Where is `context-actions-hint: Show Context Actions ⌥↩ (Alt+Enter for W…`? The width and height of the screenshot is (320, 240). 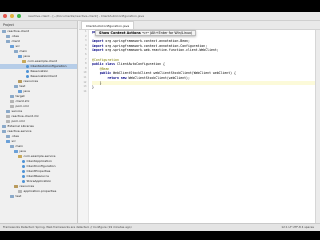 context-actions-hint: Show Context Actions ⌥↩ (Alt+Enter for W… is located at coordinates (146, 33).